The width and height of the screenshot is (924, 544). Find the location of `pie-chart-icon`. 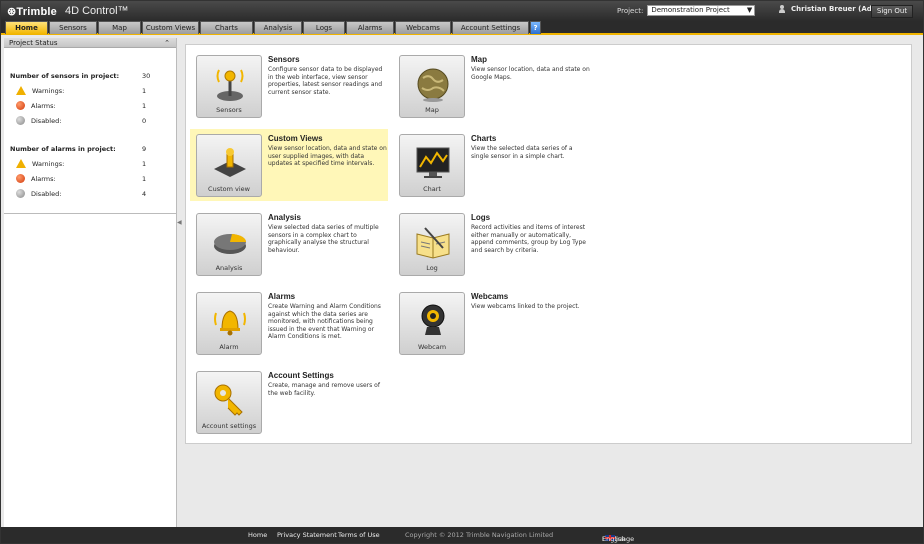

pie-chart-icon is located at coordinates (230, 244).